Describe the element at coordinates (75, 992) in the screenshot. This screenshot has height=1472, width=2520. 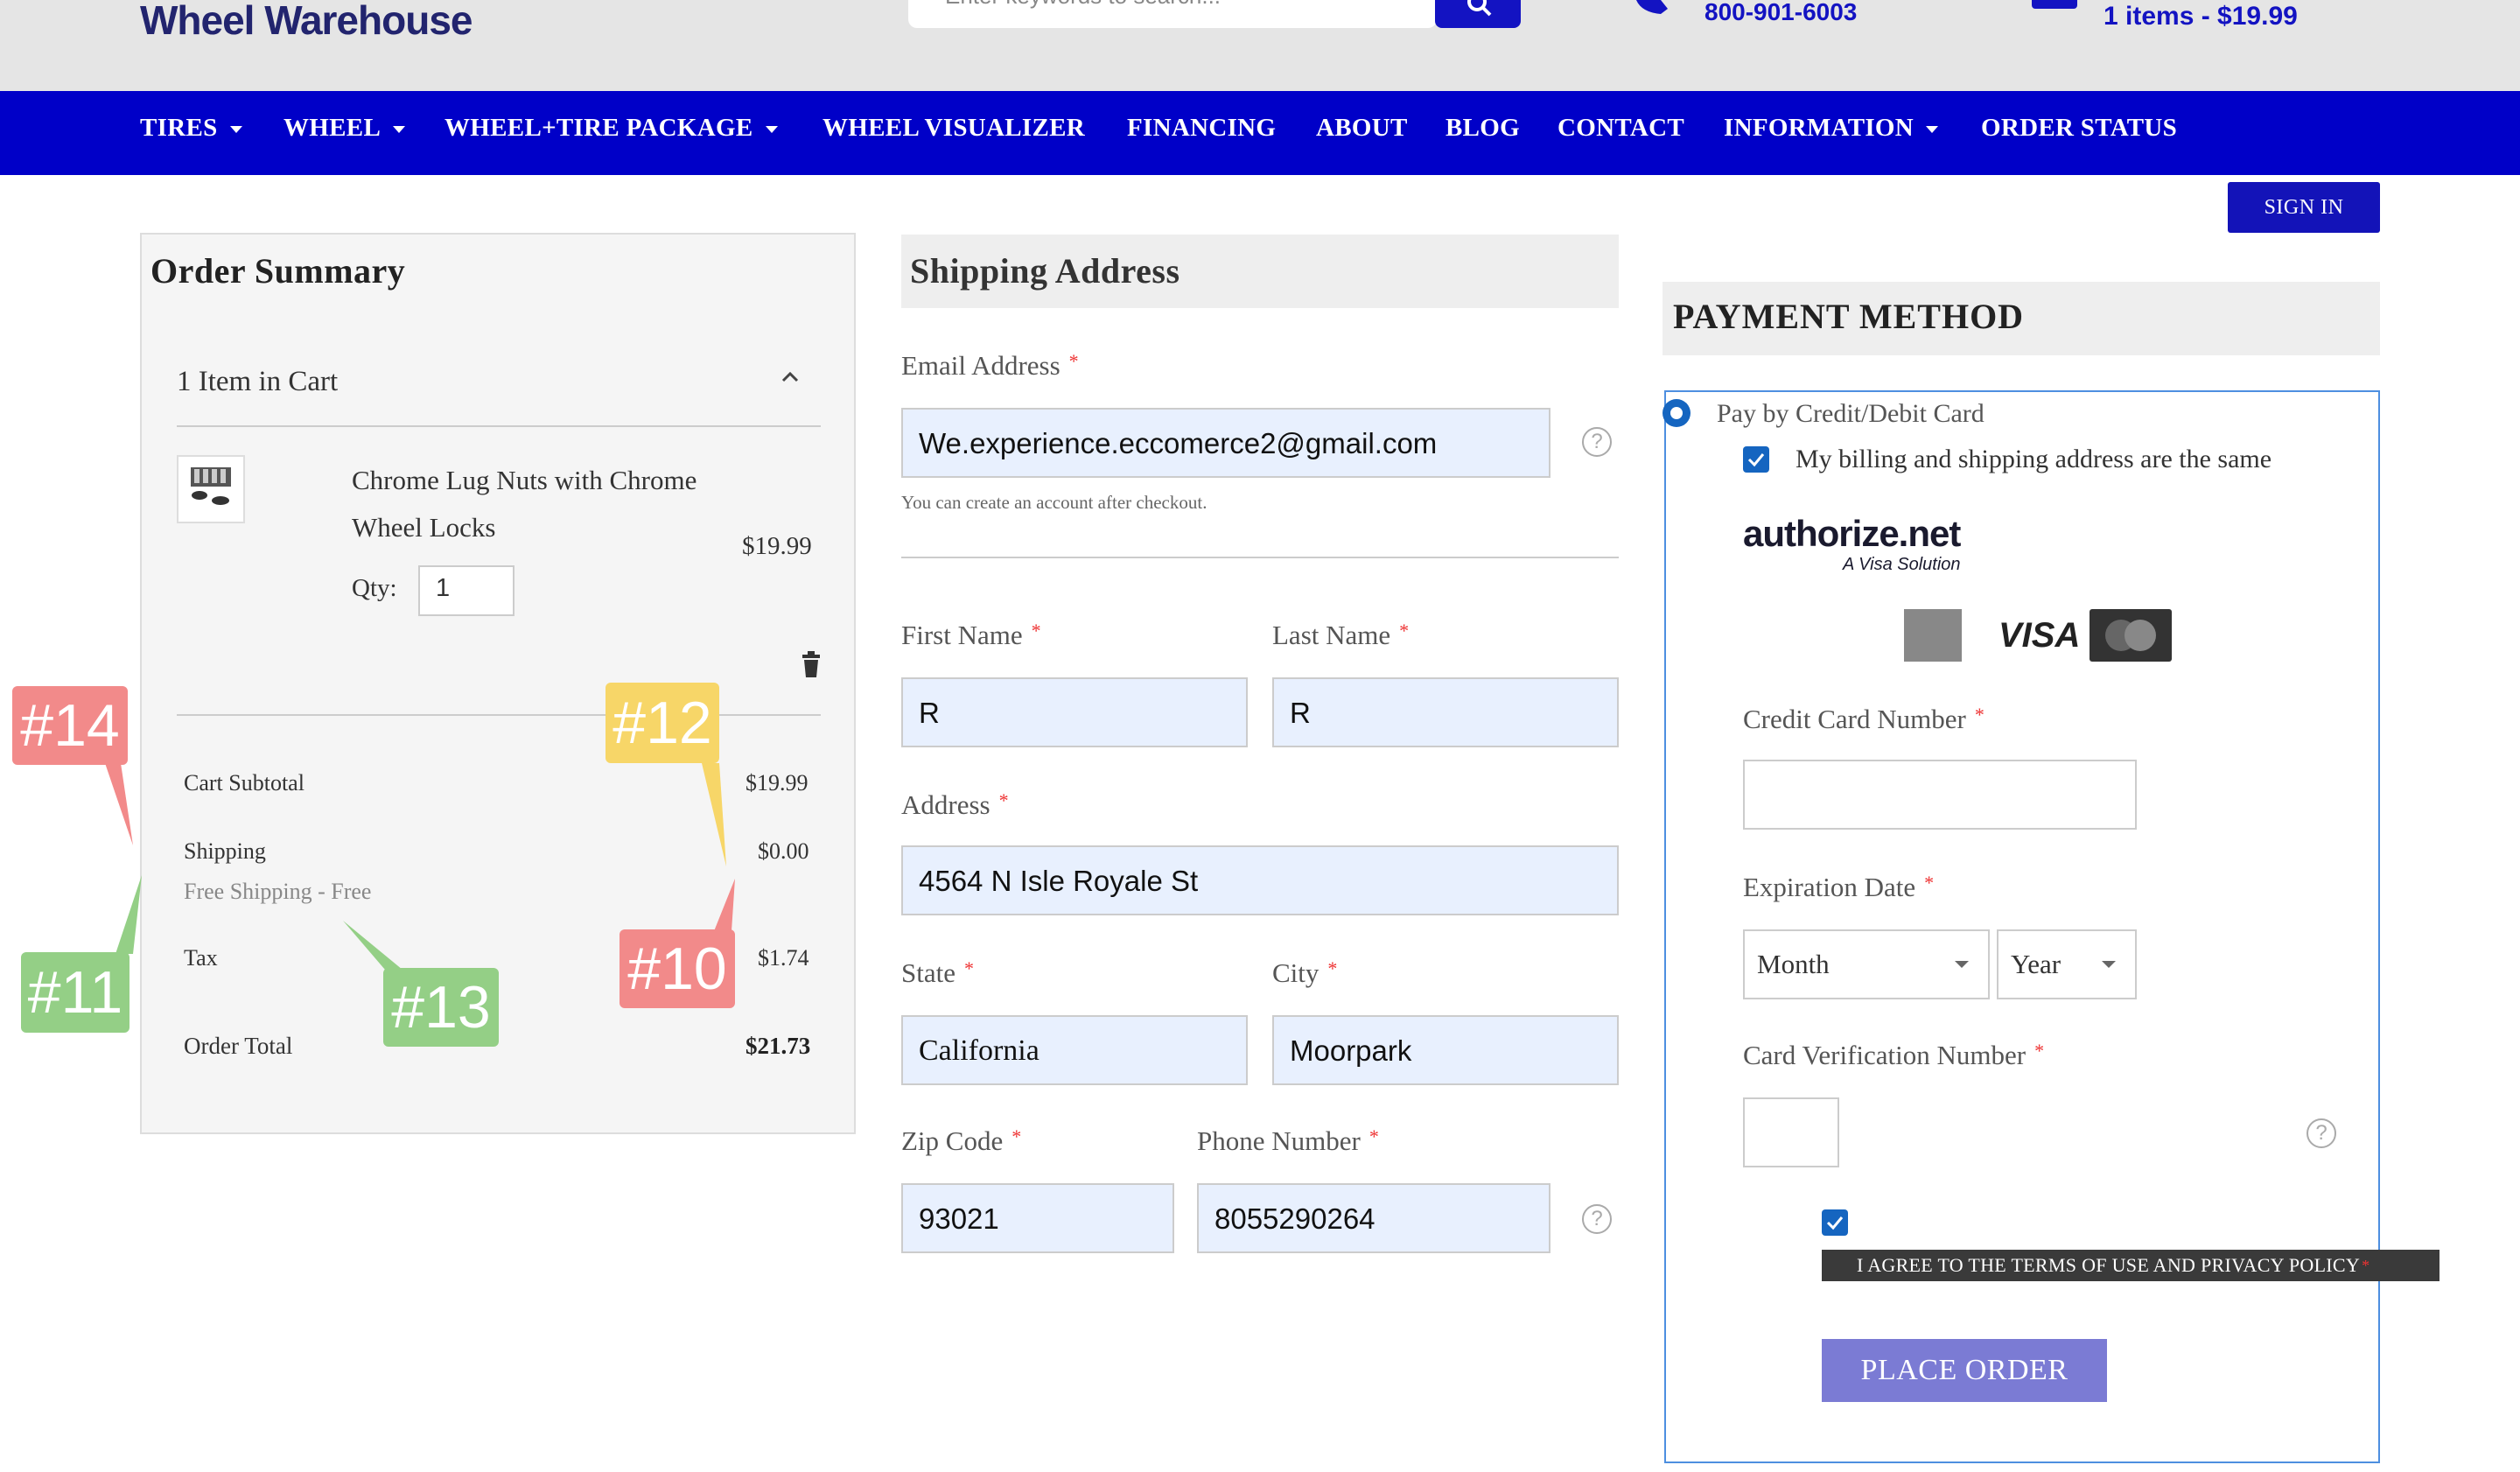
I see `annotation-badge-11: #11` at that location.